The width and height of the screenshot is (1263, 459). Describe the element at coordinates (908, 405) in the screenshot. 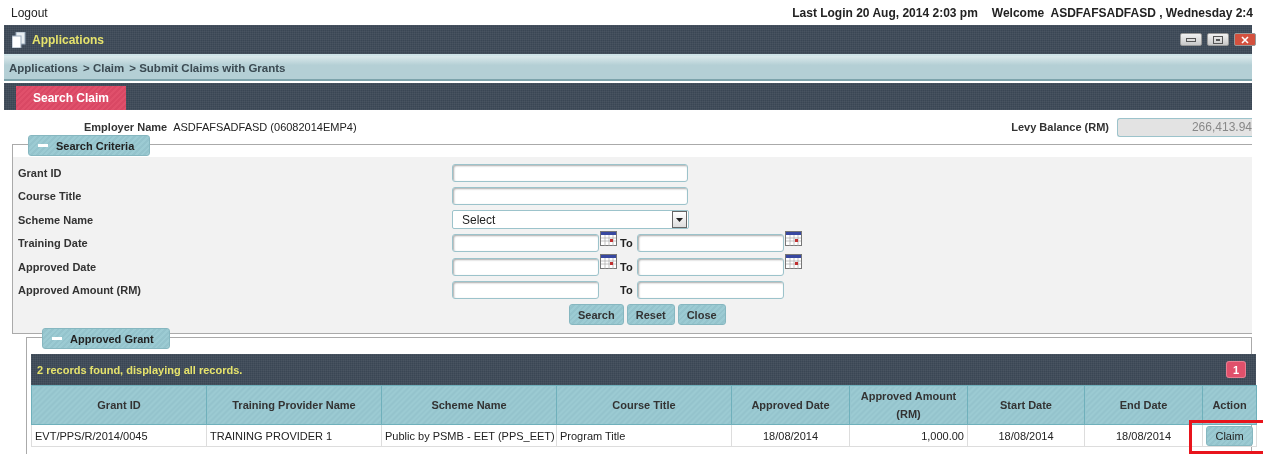

I see `column-header: Approved Amount (RM)` at that location.